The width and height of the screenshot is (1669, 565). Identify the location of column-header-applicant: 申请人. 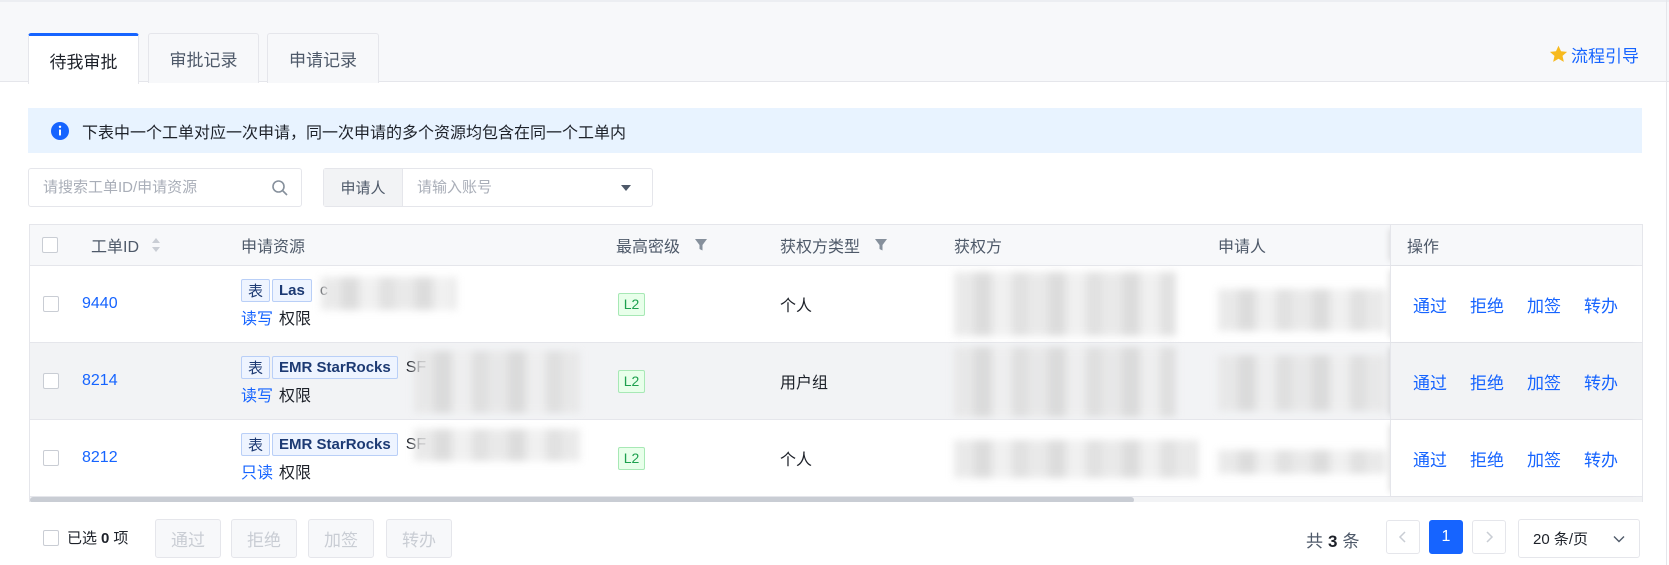
(1242, 247).